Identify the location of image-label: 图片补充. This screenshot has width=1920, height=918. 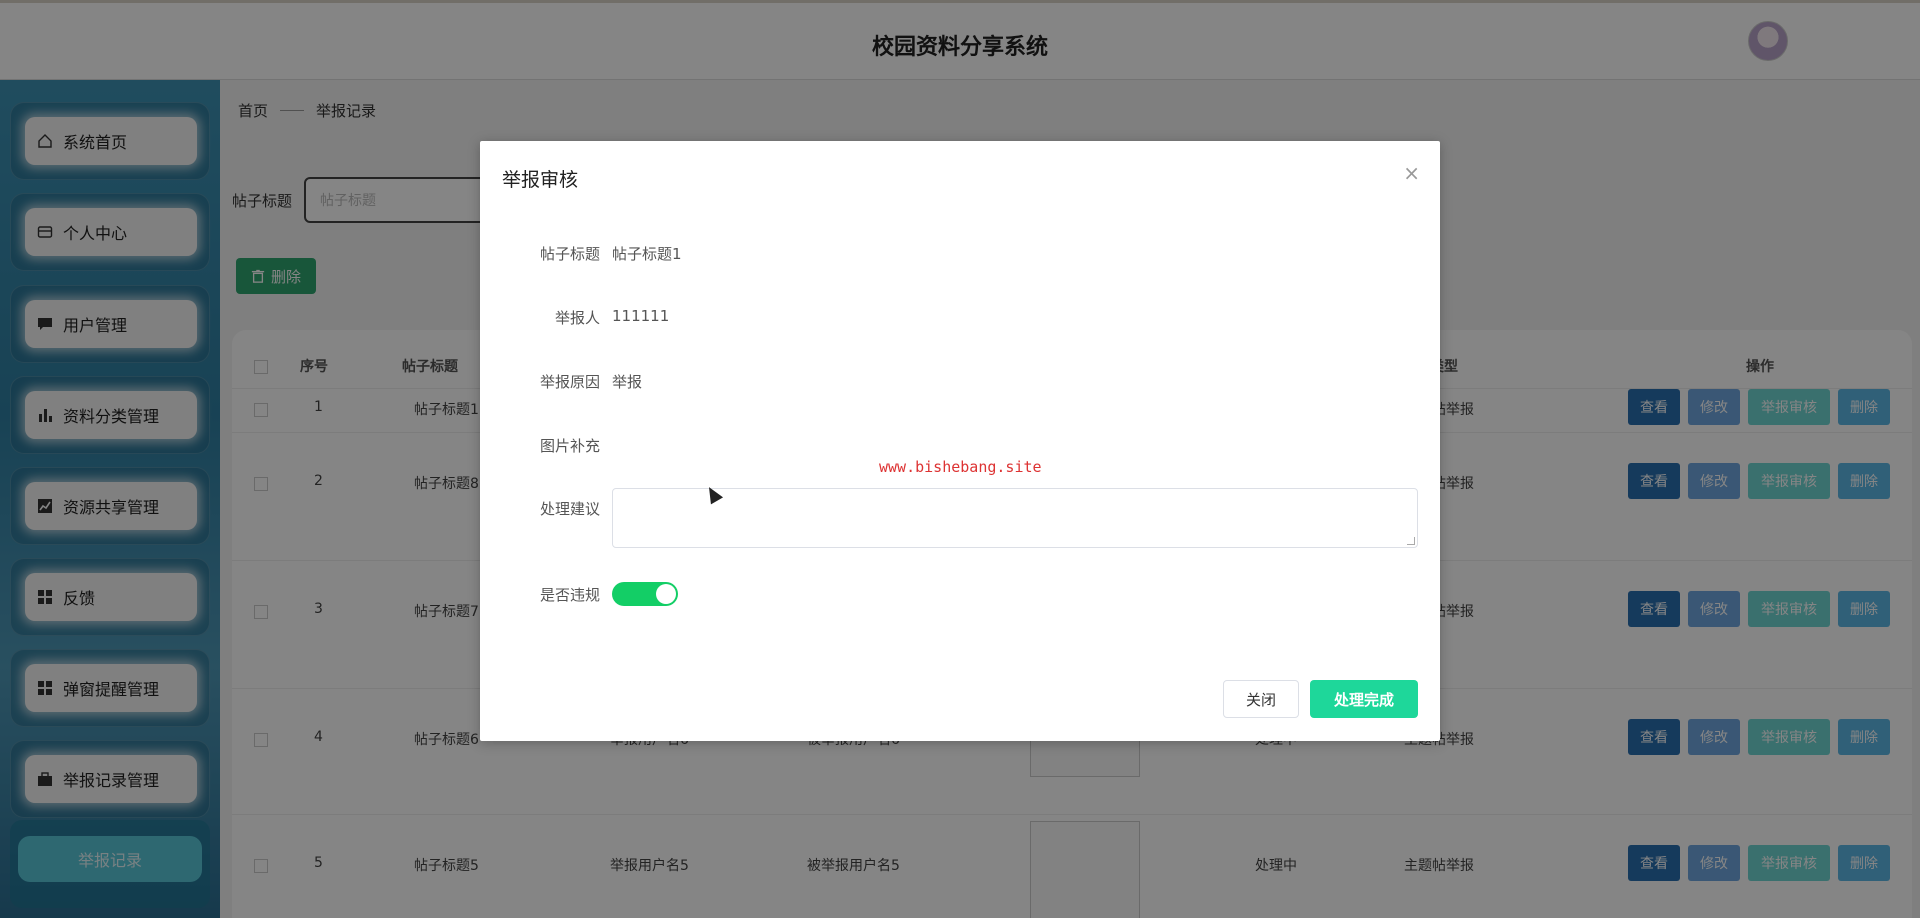
(569, 446).